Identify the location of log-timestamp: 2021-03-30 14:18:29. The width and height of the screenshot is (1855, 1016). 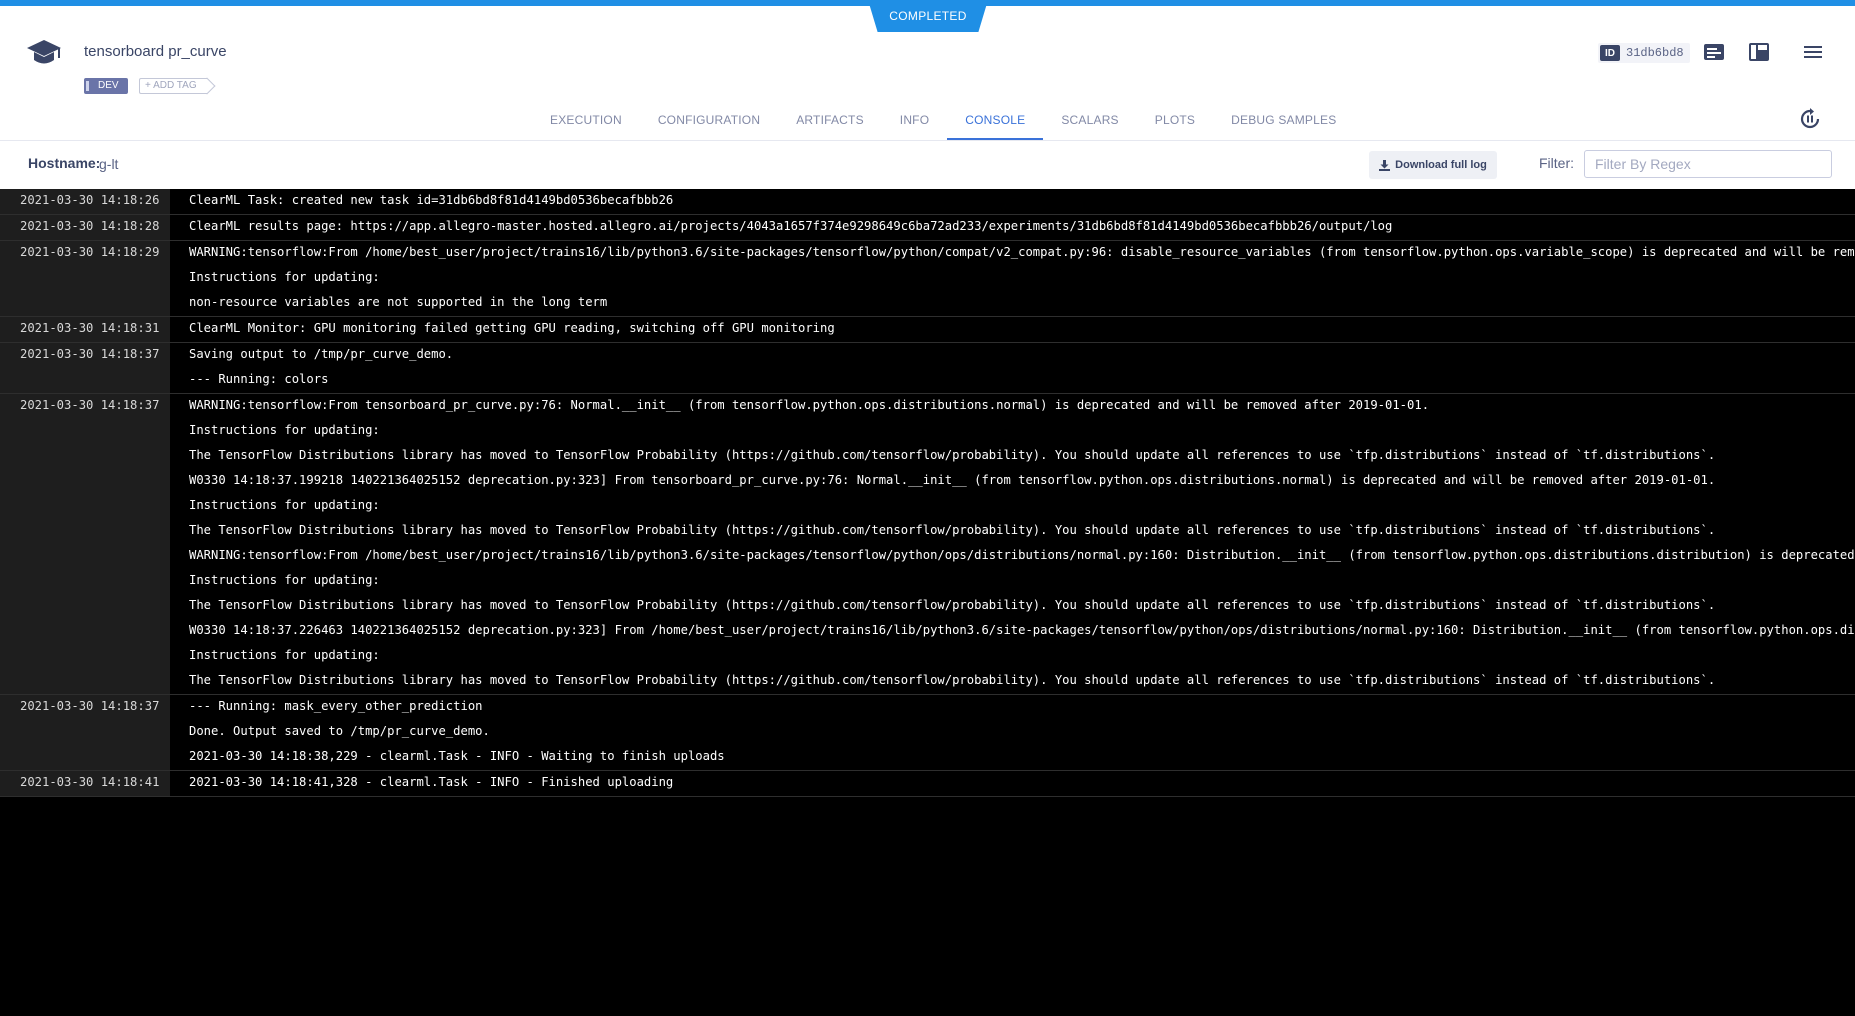
(85, 278).